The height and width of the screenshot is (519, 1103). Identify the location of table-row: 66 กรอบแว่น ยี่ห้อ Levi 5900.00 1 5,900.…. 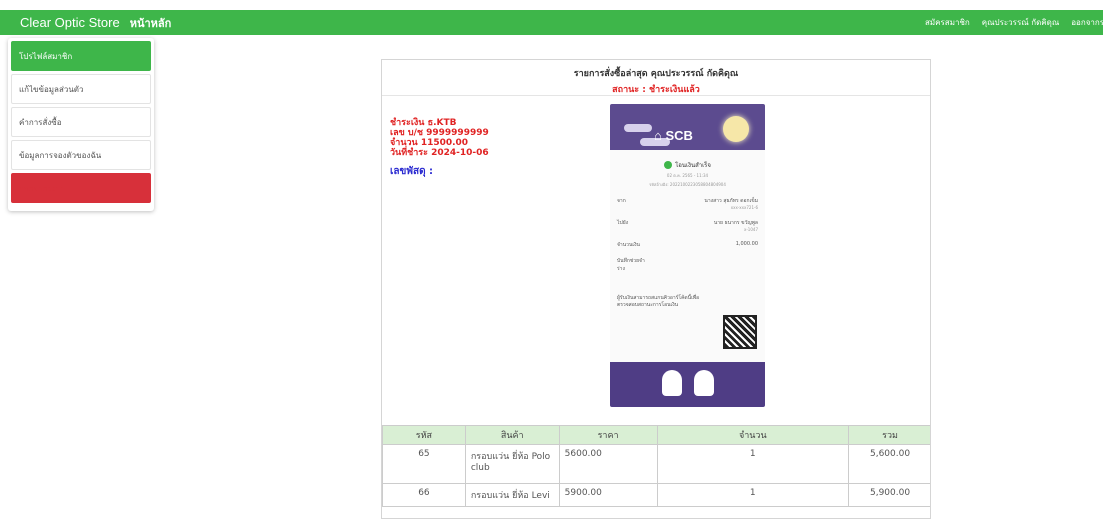
(656, 495).